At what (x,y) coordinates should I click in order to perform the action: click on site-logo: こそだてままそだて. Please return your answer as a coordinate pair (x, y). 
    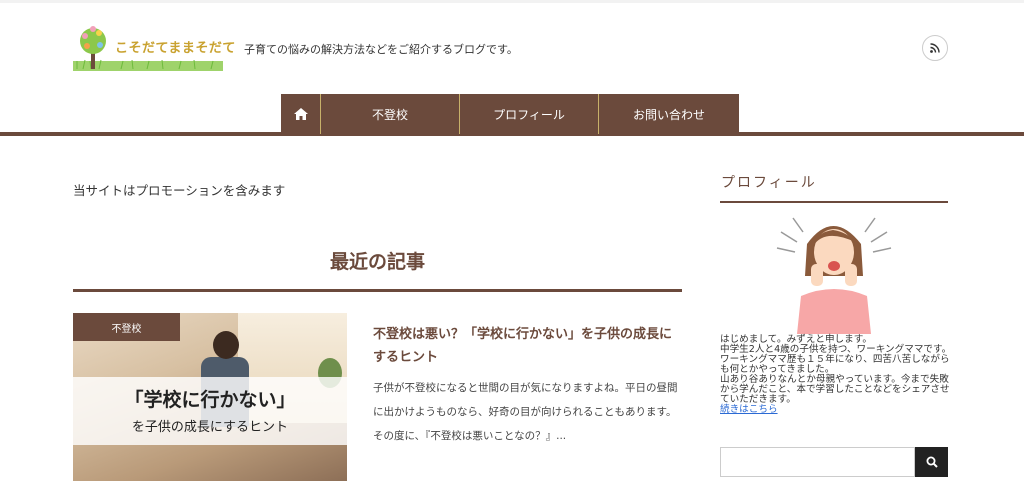
    Looking at the image, I should click on (154, 49).